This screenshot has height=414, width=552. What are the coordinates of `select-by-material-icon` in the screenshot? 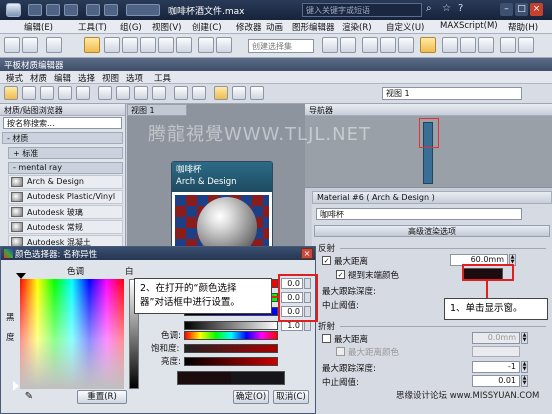 It's located at (257, 93).